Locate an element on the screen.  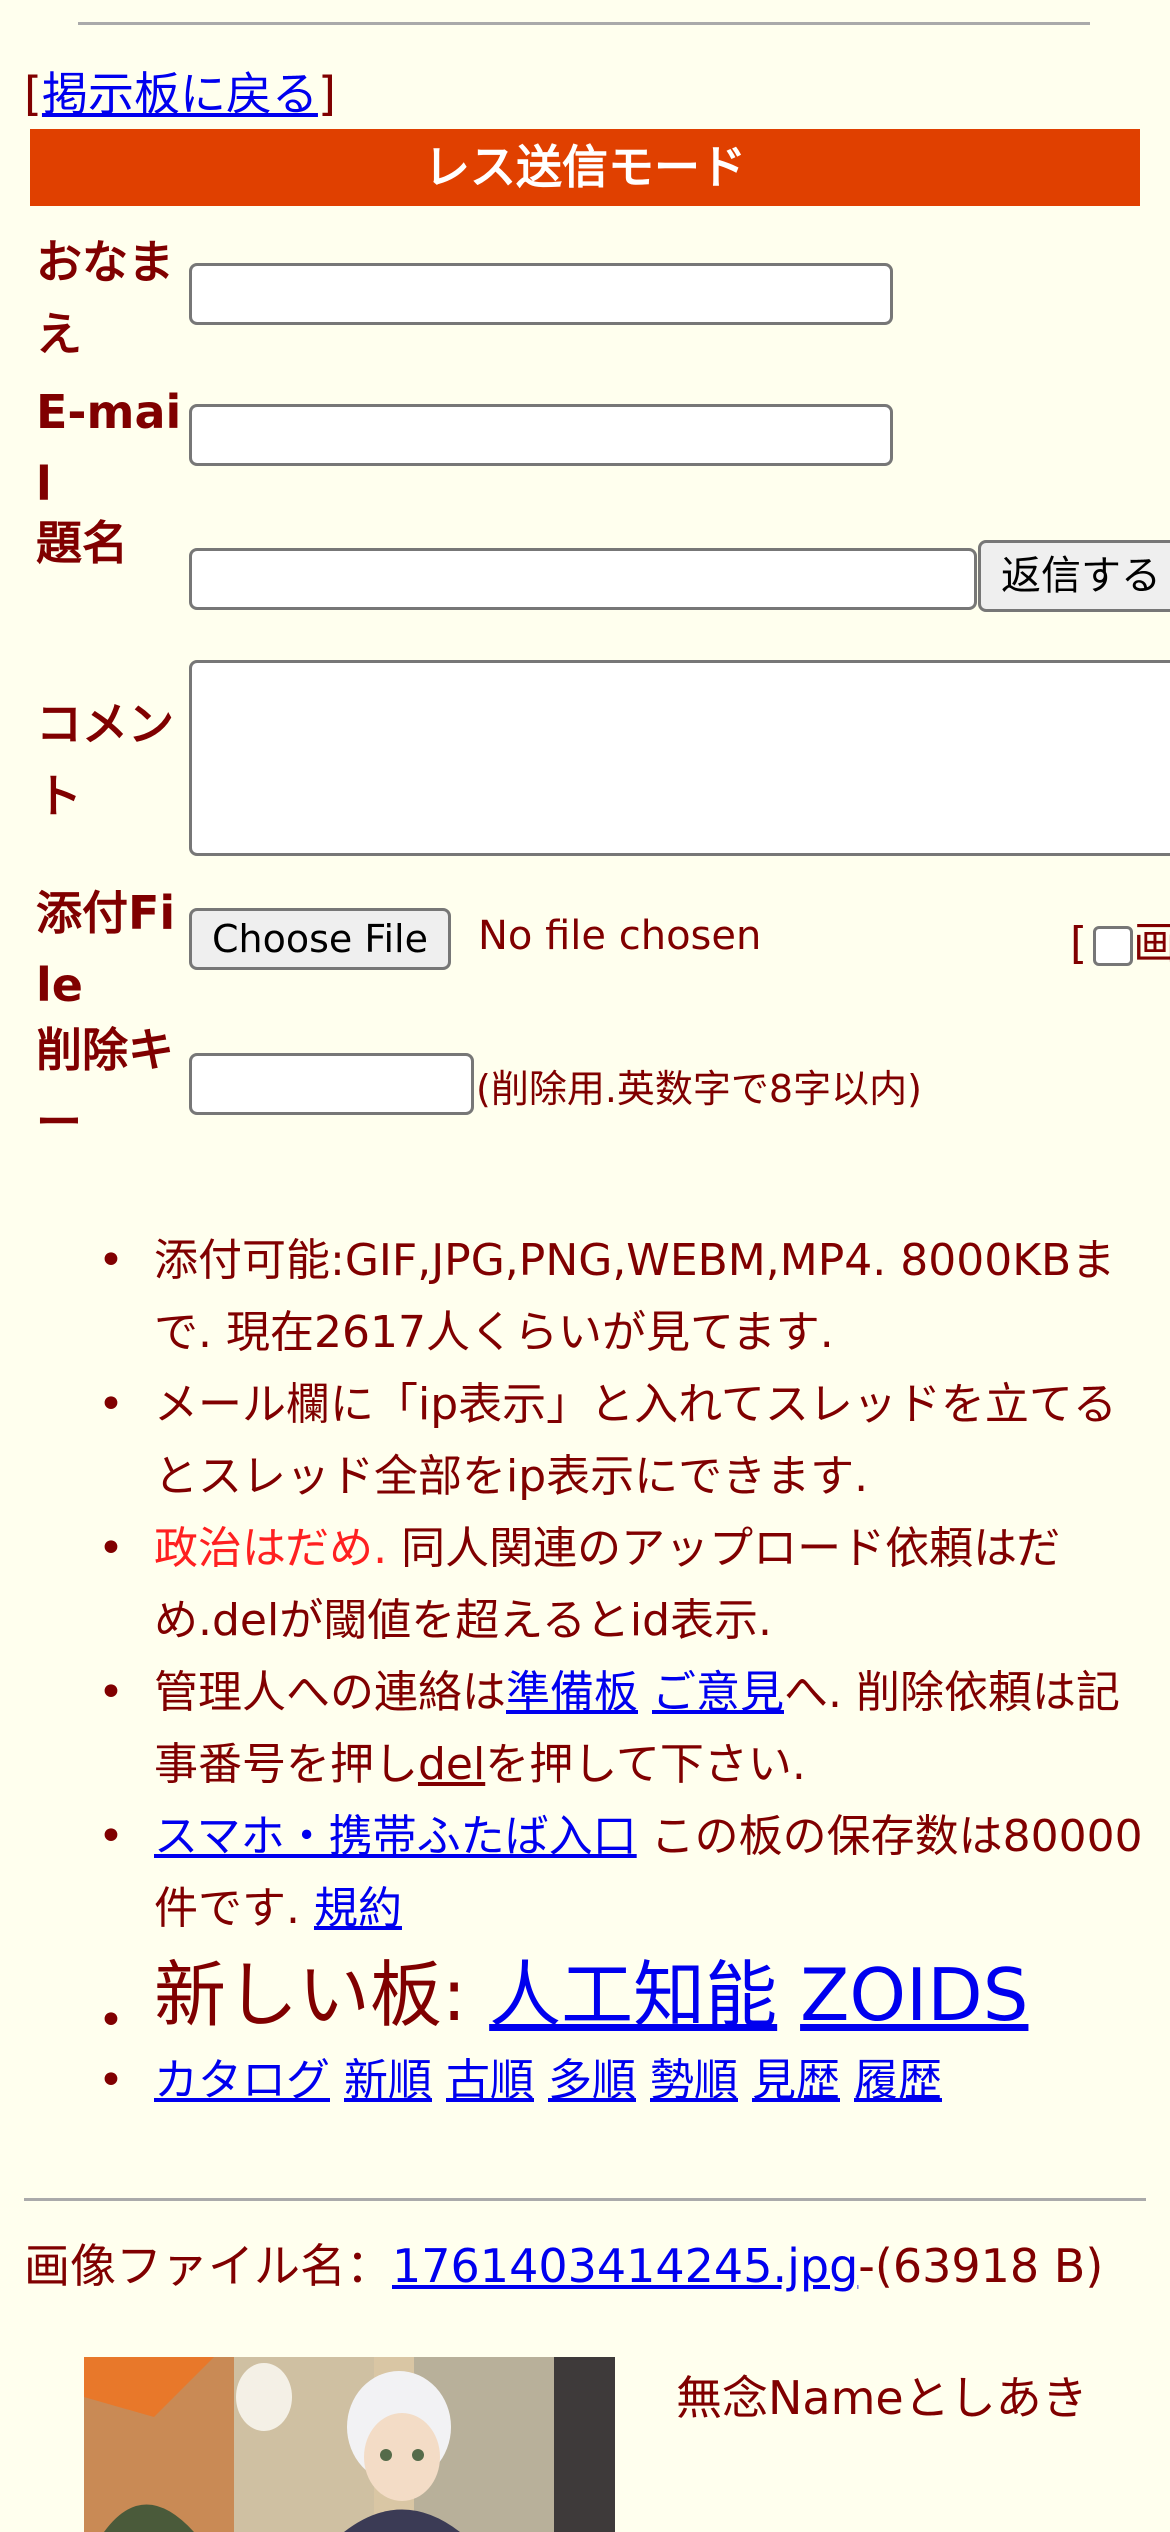
name-label: おなまえ is located at coordinates (105, 298).